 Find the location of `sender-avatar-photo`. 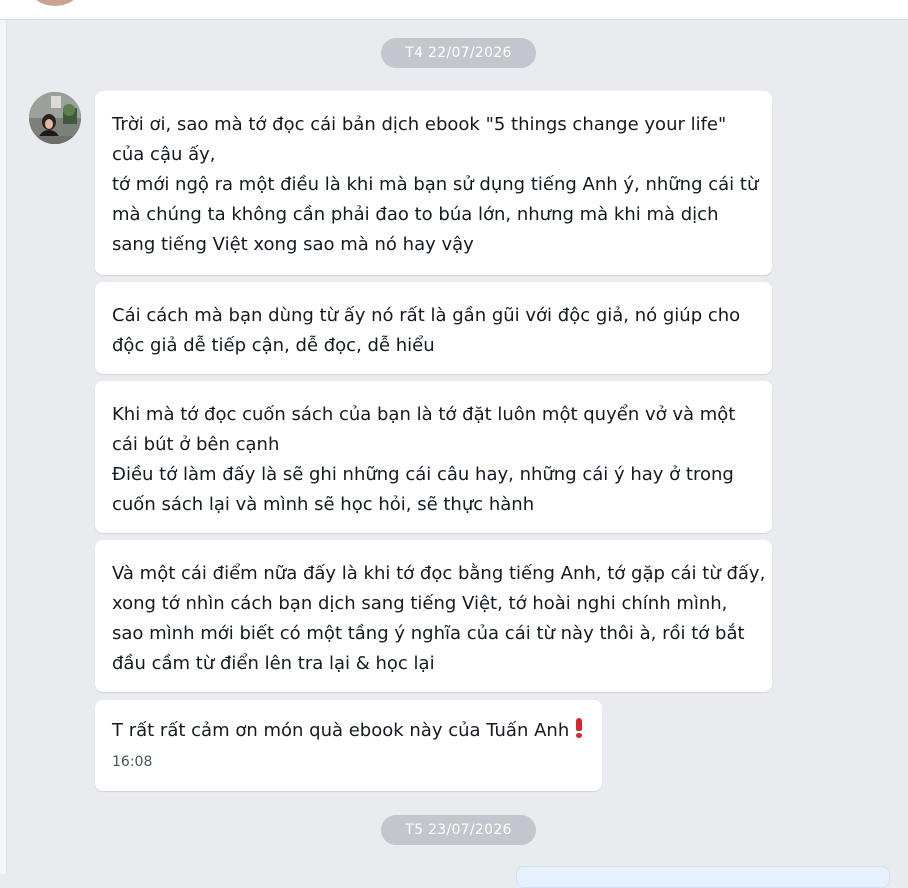

sender-avatar-photo is located at coordinates (55, 118).